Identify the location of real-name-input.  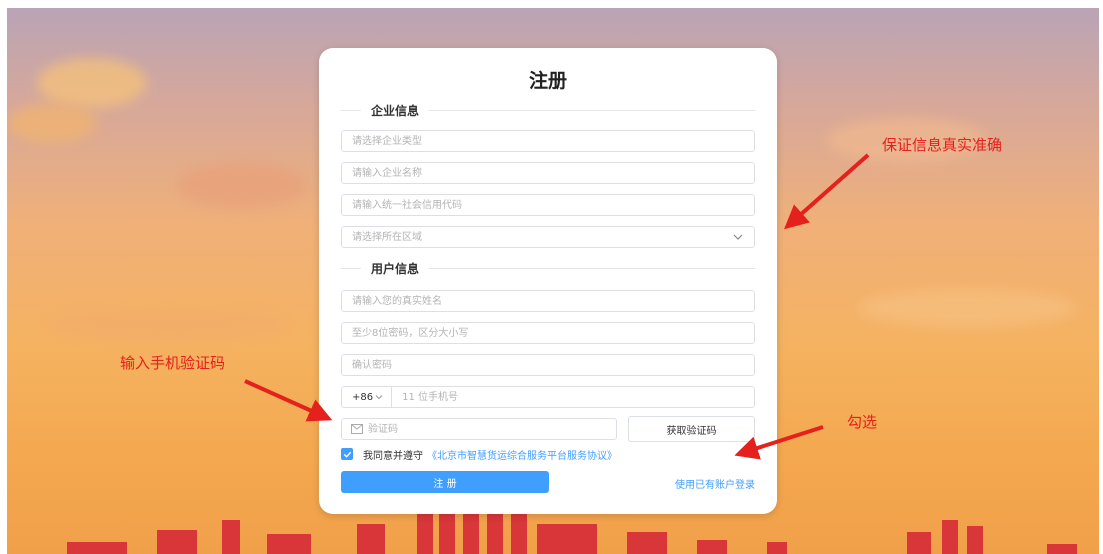
(548, 301).